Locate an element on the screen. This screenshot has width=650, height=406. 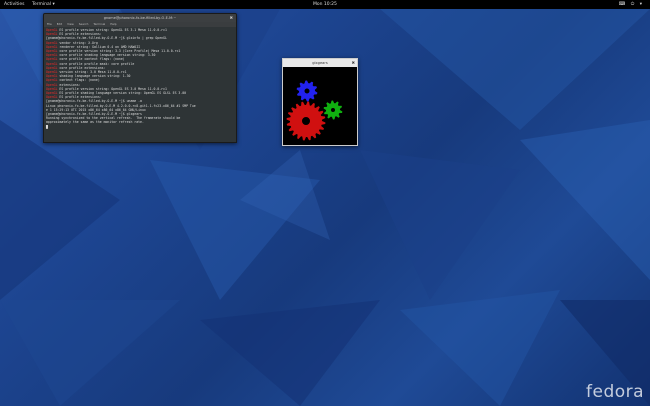
terminal-titlebar: gnome@phoronix-fx-be-filled-by-O-E-M:~ ✖ is located at coordinates (140, 18).